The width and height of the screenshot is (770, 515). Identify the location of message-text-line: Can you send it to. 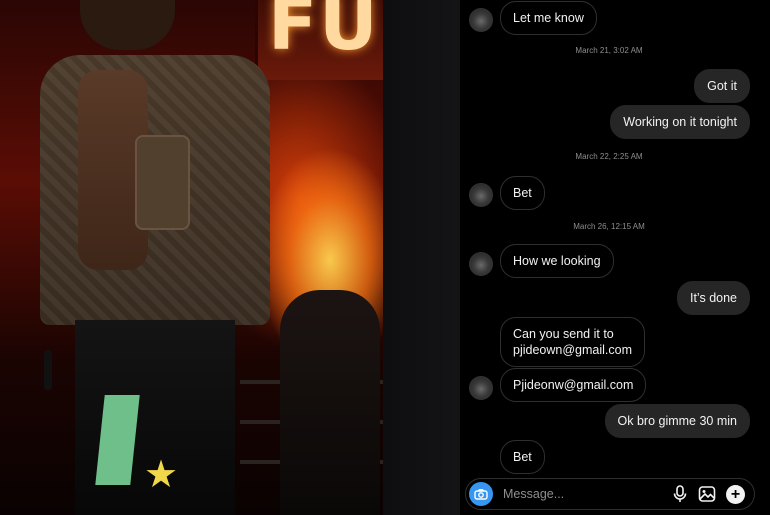
(563, 334).